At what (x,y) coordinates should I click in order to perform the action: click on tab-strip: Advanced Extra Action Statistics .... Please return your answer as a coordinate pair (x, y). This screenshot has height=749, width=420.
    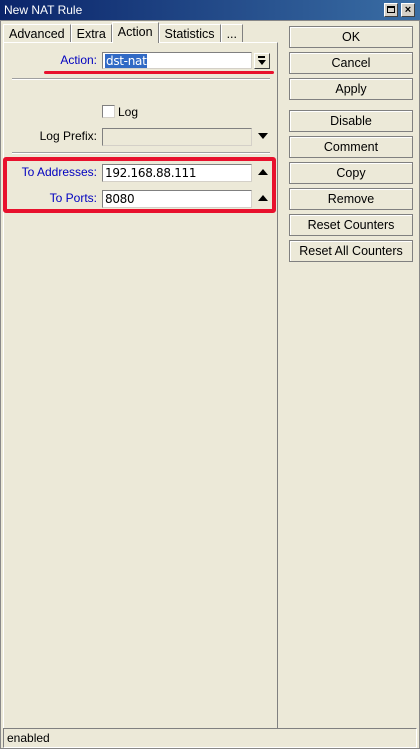
    Looking at the image, I should click on (123, 32).